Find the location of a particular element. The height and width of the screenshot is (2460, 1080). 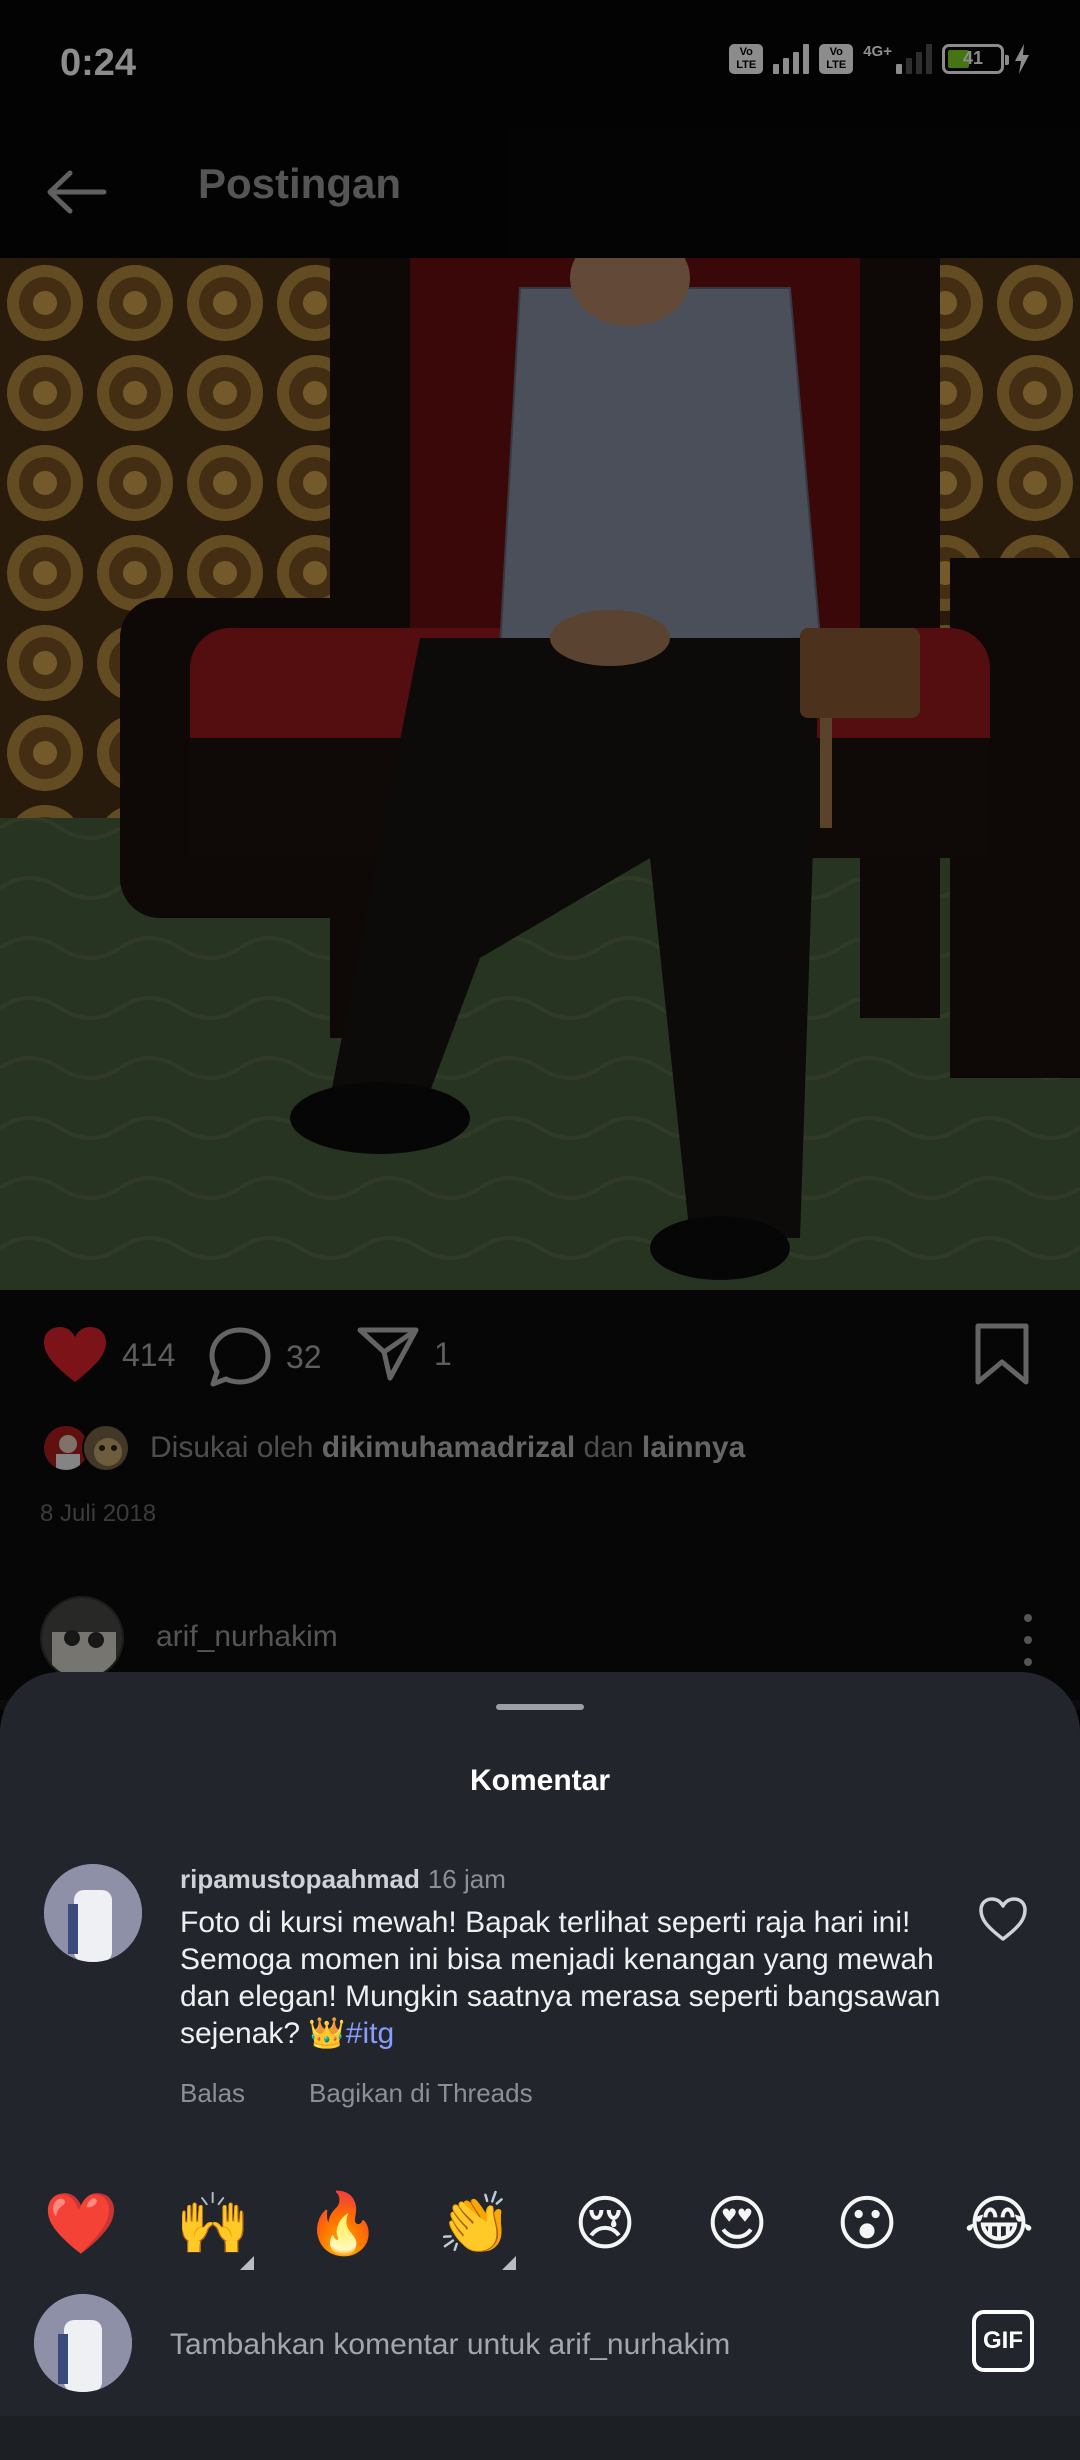

battery-icon: 41 is located at coordinates (975, 59).